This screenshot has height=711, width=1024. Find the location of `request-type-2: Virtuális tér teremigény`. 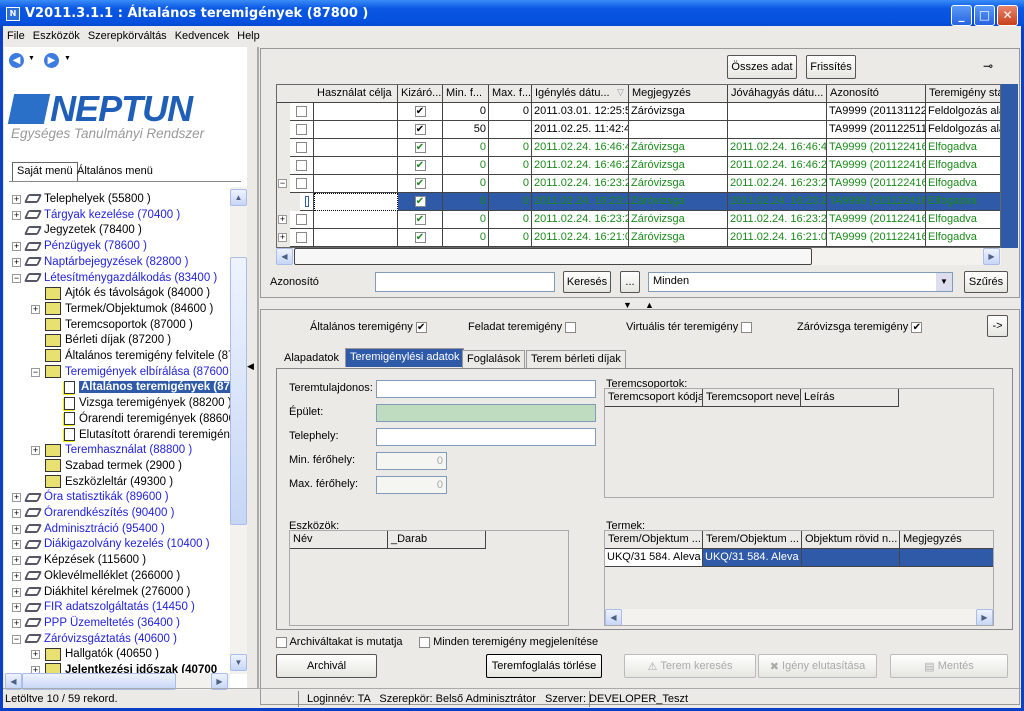

request-type-2: Virtuális tér teremigény is located at coordinates (689, 327).